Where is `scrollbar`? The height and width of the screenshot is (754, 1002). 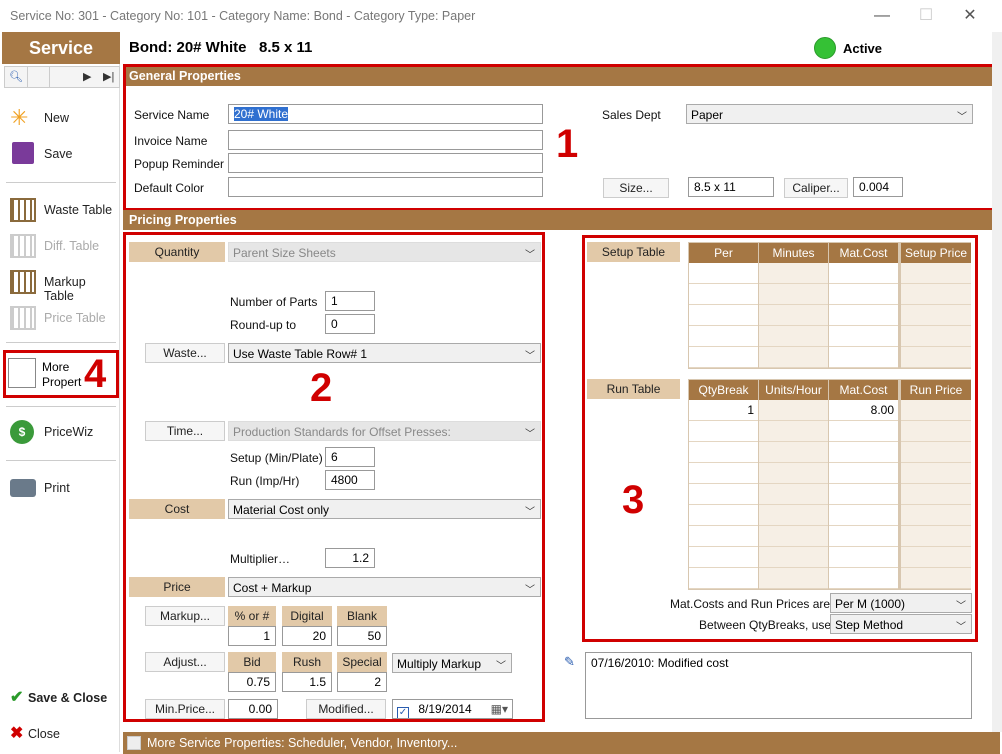
scrollbar is located at coordinates (997, 382).